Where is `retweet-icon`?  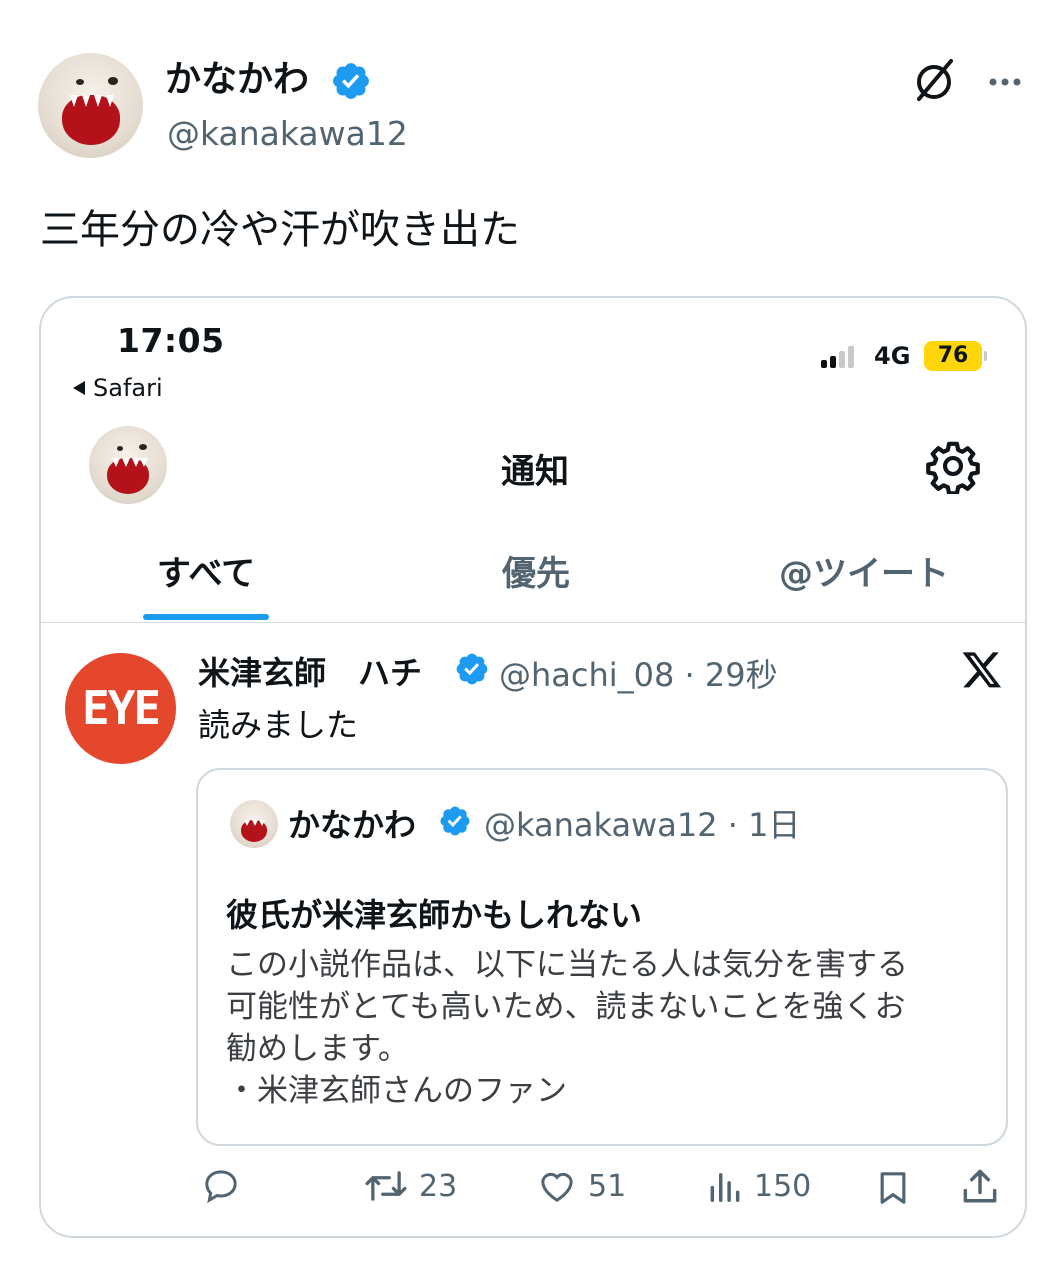
retweet-icon is located at coordinates (386, 1186).